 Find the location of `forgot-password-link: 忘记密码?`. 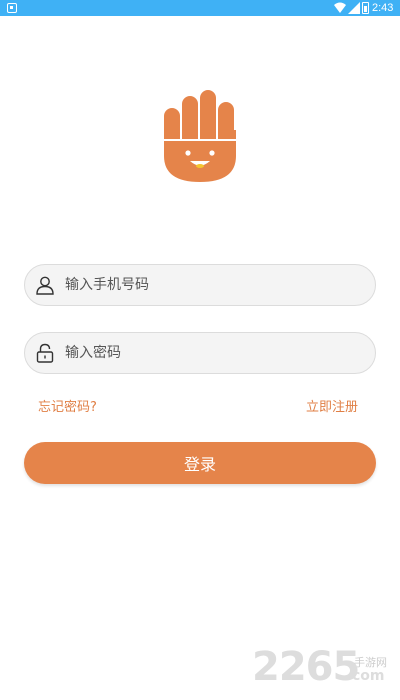

forgot-password-link: 忘记密码? is located at coordinates (67, 405).